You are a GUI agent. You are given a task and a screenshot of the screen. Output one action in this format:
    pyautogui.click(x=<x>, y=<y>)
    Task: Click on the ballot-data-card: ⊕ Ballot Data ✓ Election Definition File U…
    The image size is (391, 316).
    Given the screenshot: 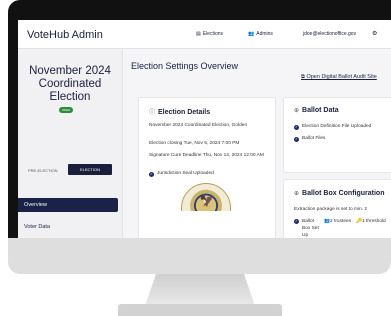 What is the action you would take?
    pyautogui.click(x=337, y=135)
    